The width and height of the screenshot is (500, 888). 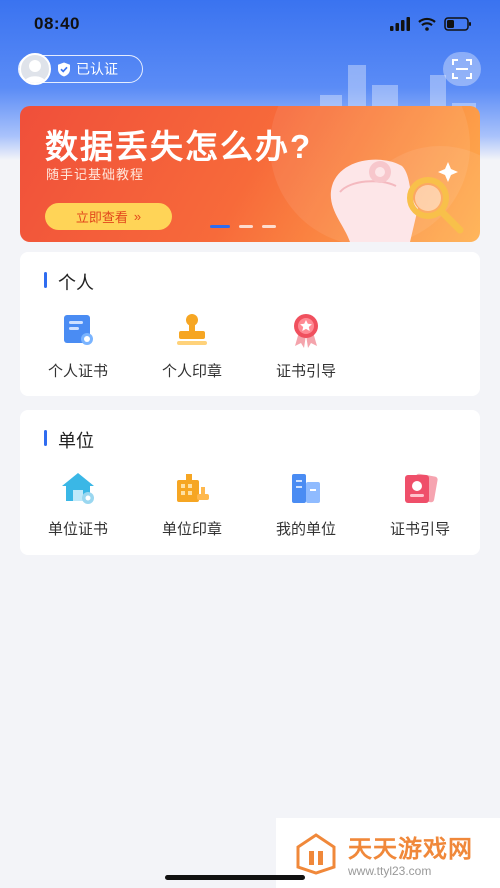 I want to click on verified-shield-icon, so click(x=64, y=69).